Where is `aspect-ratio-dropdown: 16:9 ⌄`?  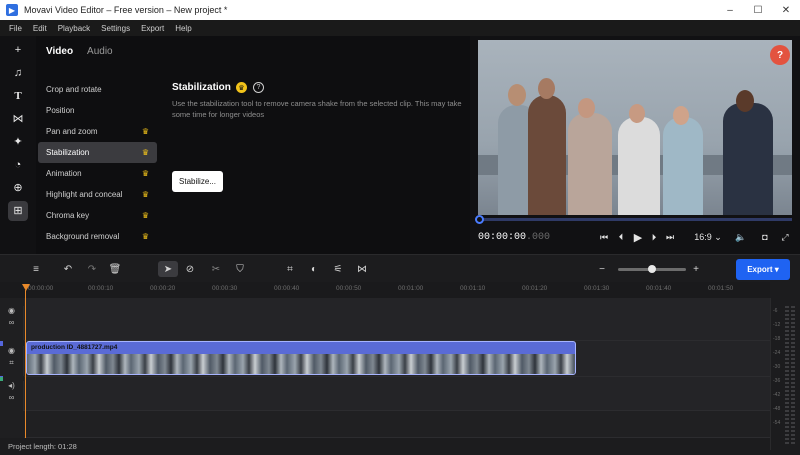
aspect-ratio-dropdown: 16:9 ⌄ is located at coordinates (708, 237).